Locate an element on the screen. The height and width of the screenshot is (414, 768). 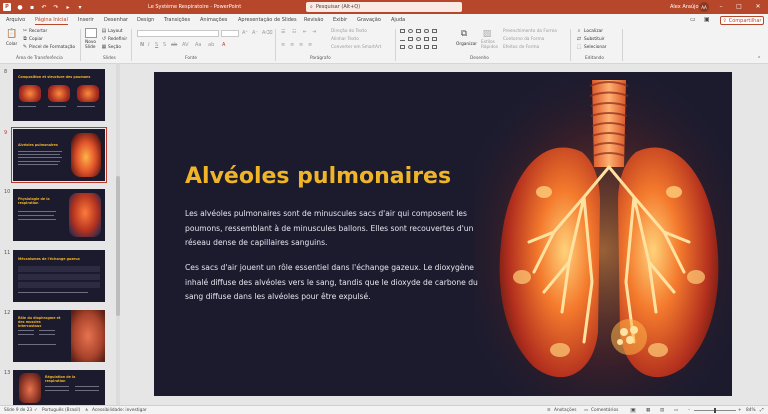
undo-icon: ↶ is located at coordinates (44, 7).